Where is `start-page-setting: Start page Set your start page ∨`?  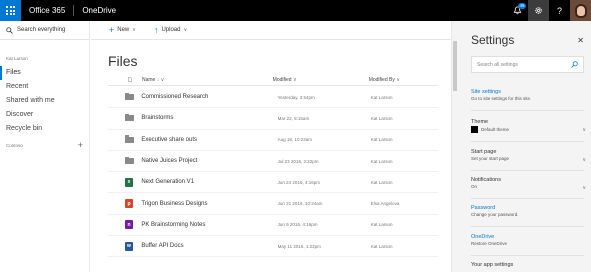
start-page-setting: Start page Set your start page ∨ is located at coordinates (528, 156).